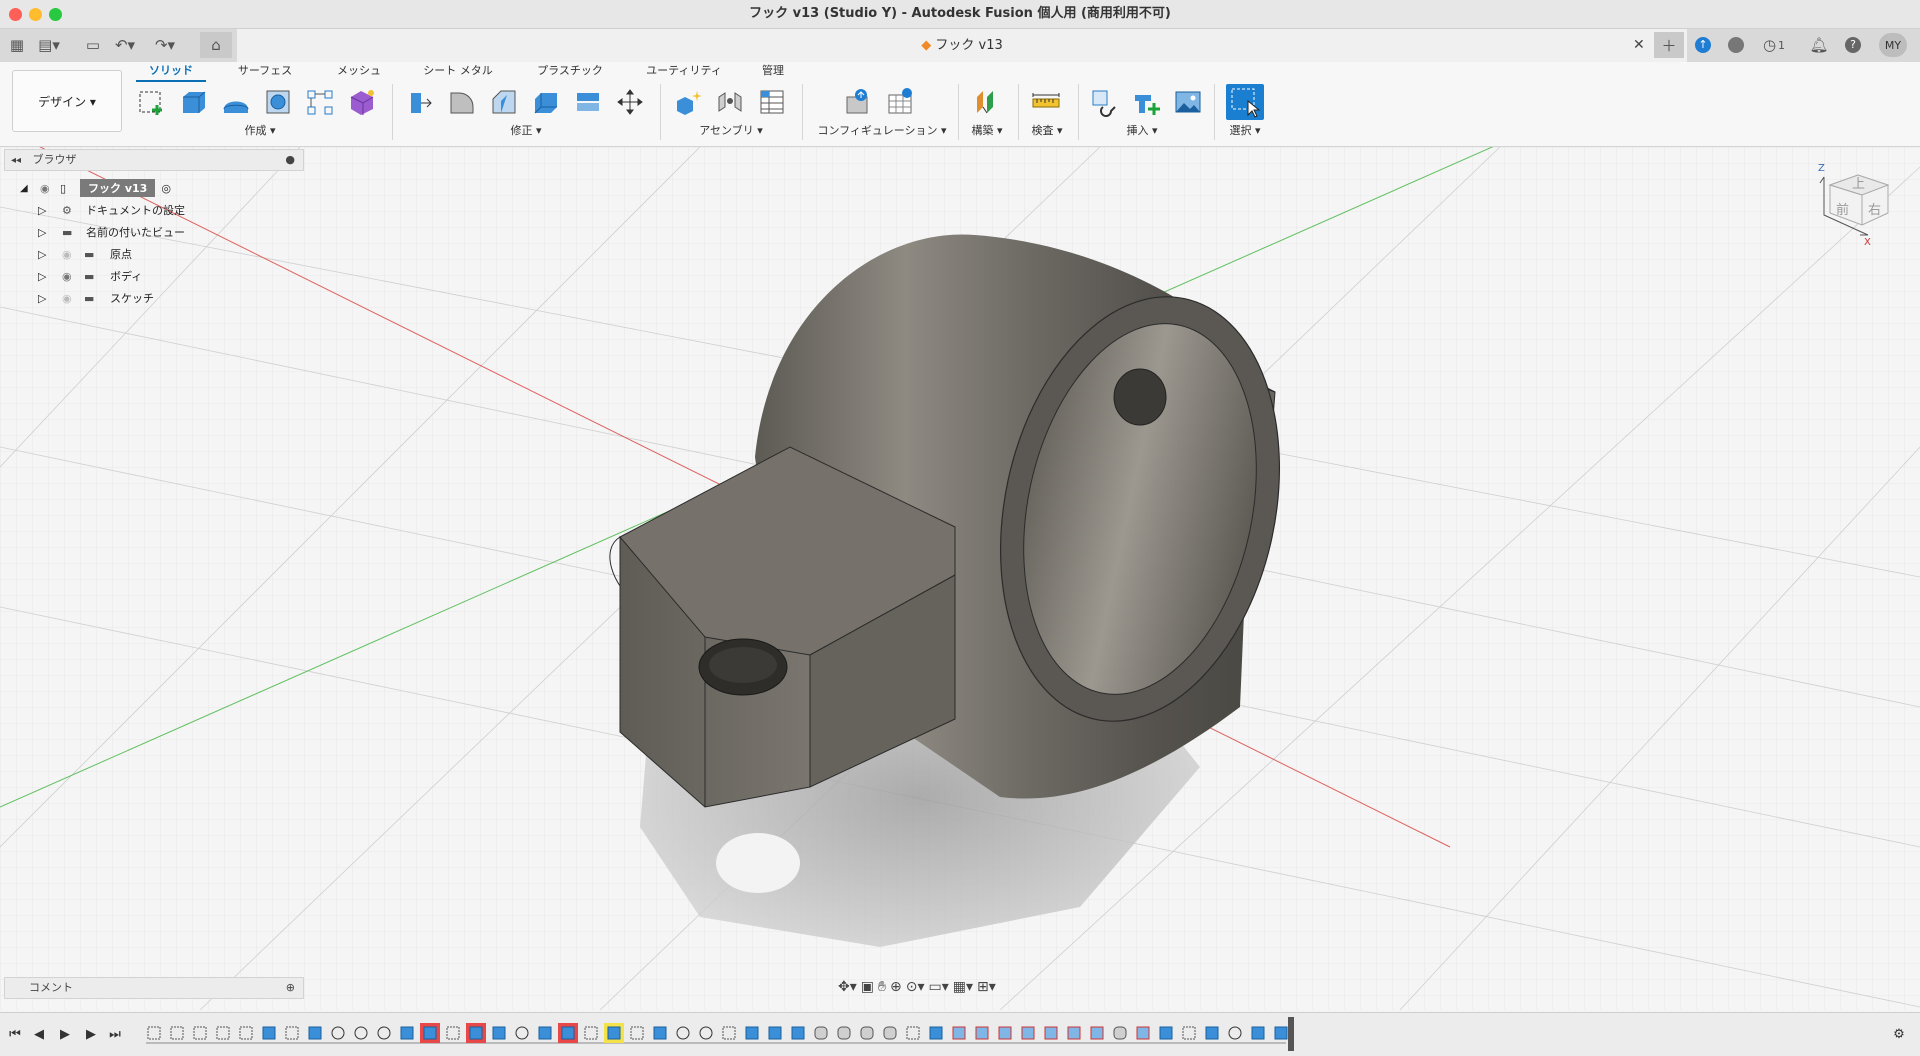 The height and width of the screenshot is (1056, 1920). Describe the element at coordinates (153, 188) in the screenshot. I see `tree-root: ◢ ◉ ▯ フック v13 ◎` at that location.